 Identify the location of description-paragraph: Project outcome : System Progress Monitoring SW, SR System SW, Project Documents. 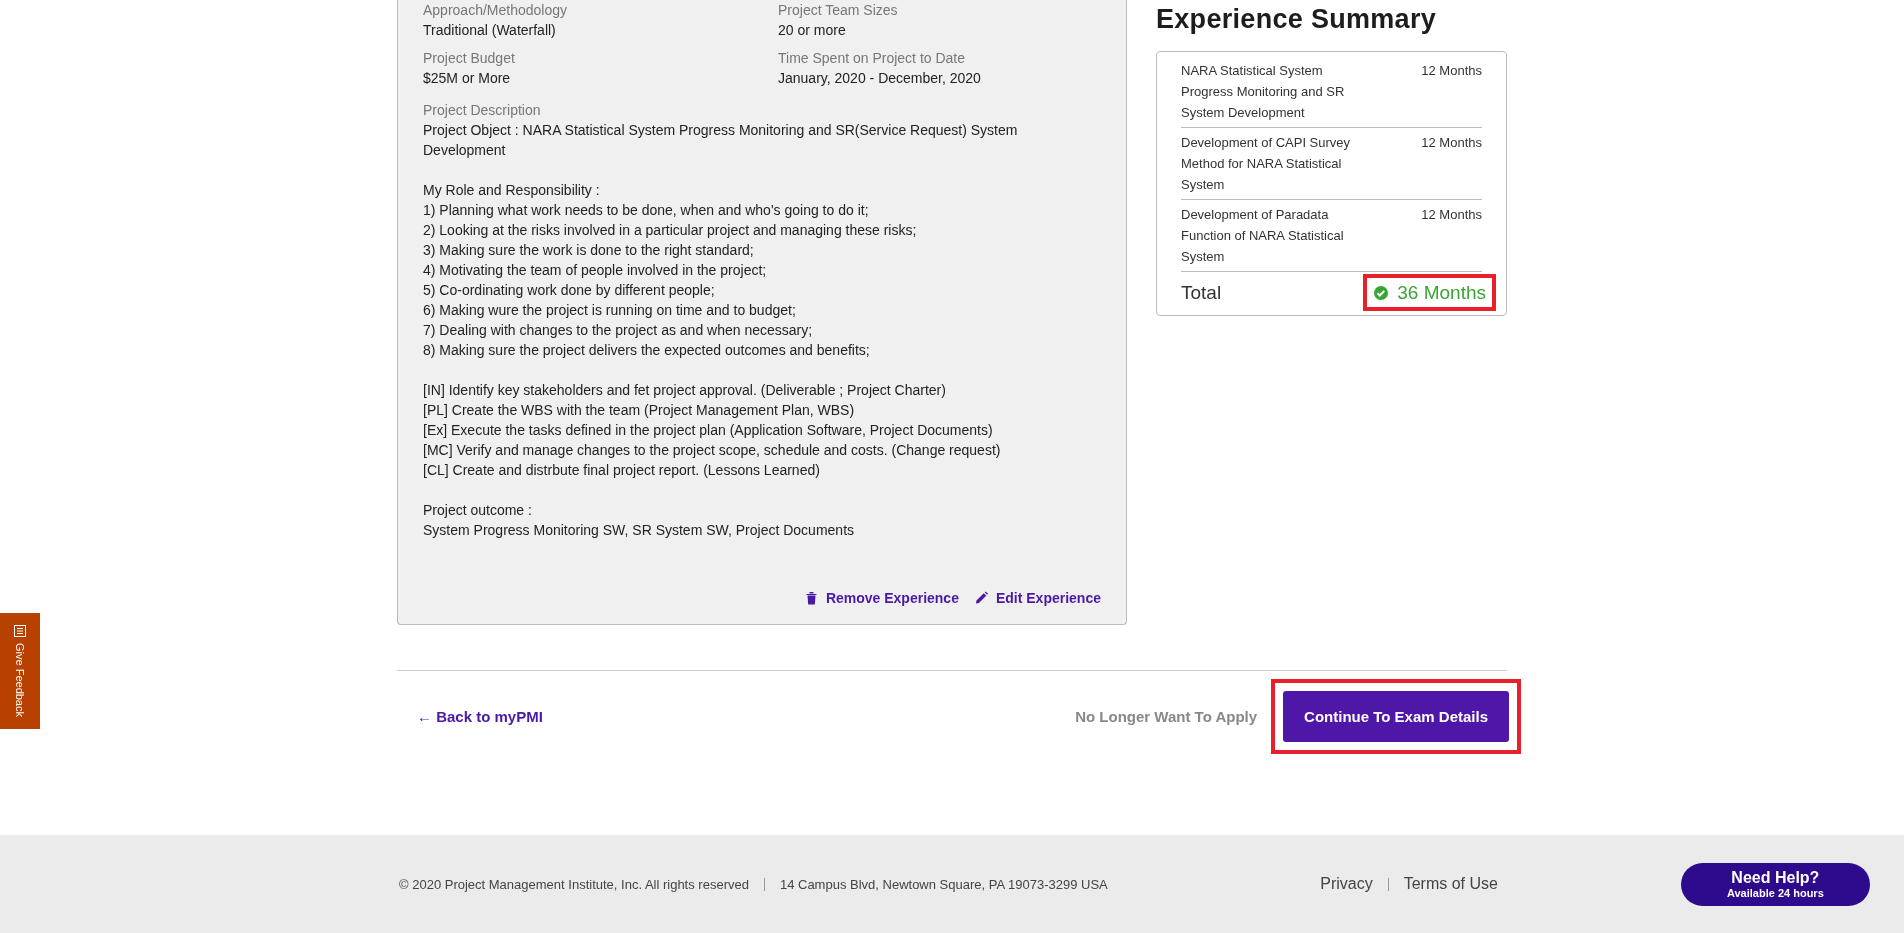
(639, 520).